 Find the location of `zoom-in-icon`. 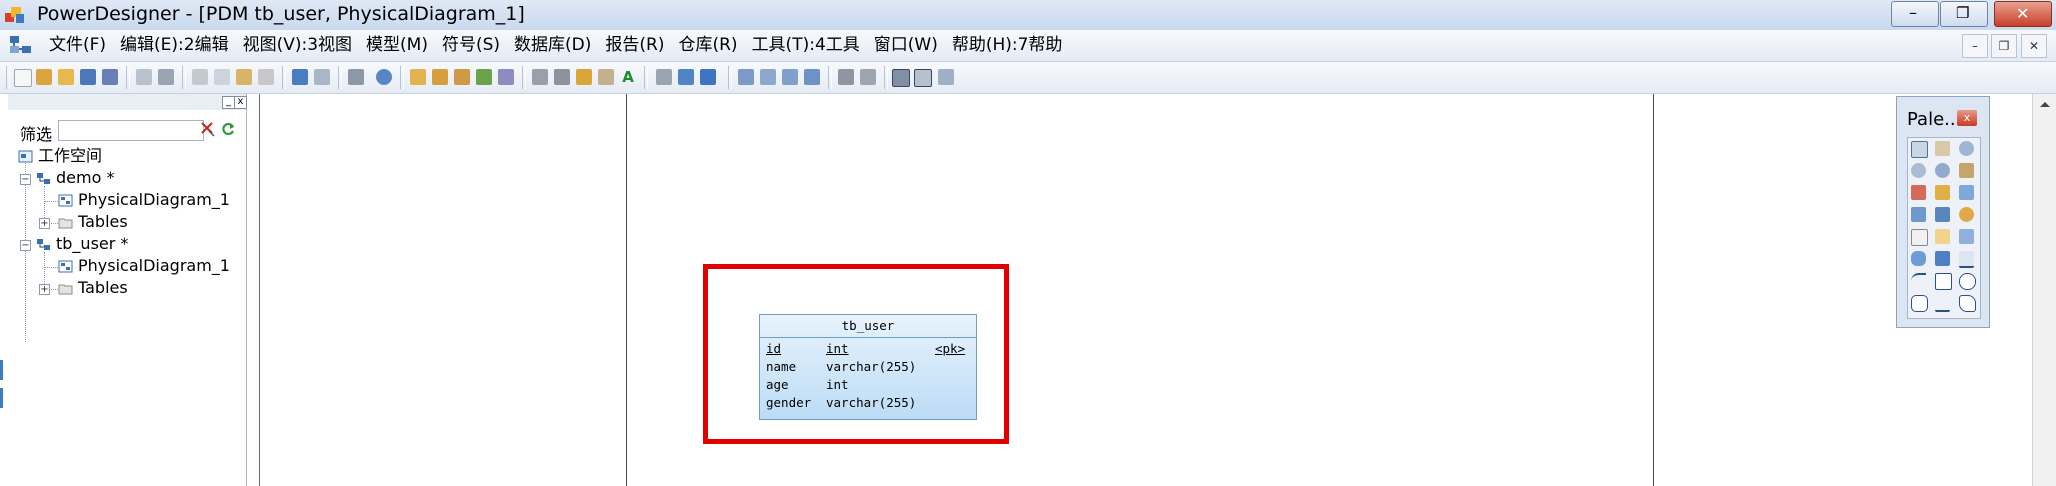

zoom-in-icon is located at coordinates (1966, 148).